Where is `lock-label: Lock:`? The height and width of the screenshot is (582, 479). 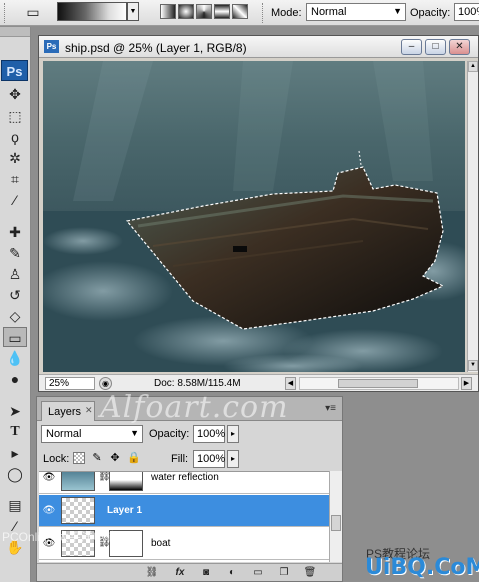
lock-label: Lock: is located at coordinates (56, 459).